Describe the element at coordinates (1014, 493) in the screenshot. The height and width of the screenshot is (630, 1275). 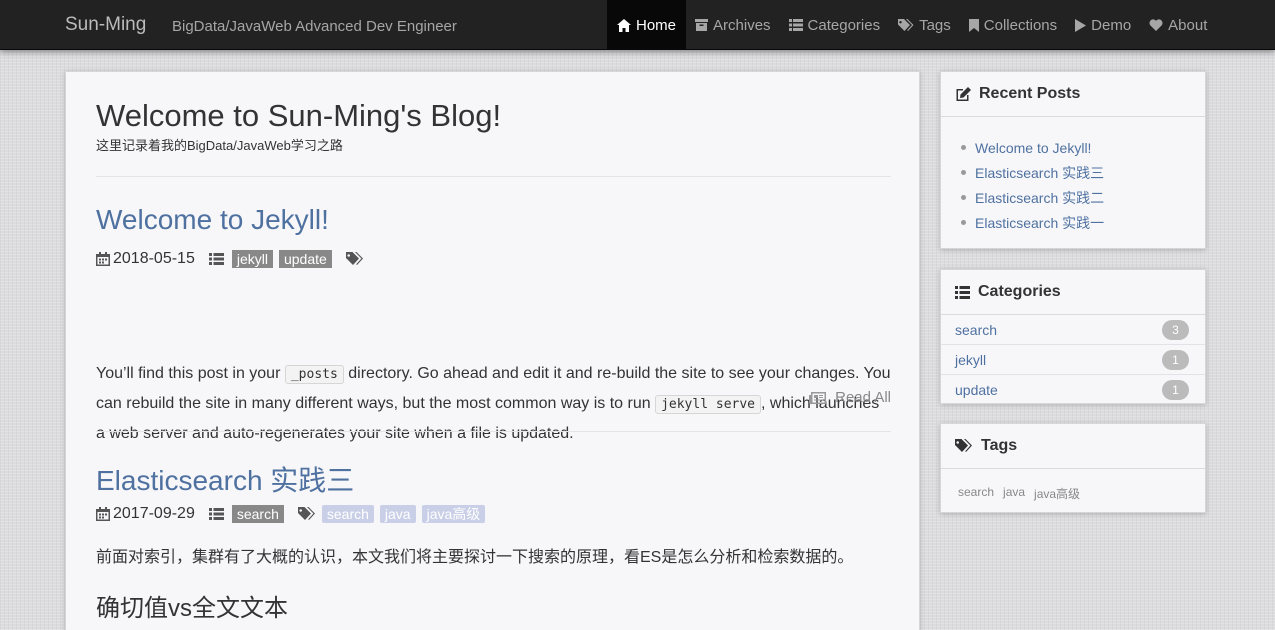
I see `tag-link: java` at that location.